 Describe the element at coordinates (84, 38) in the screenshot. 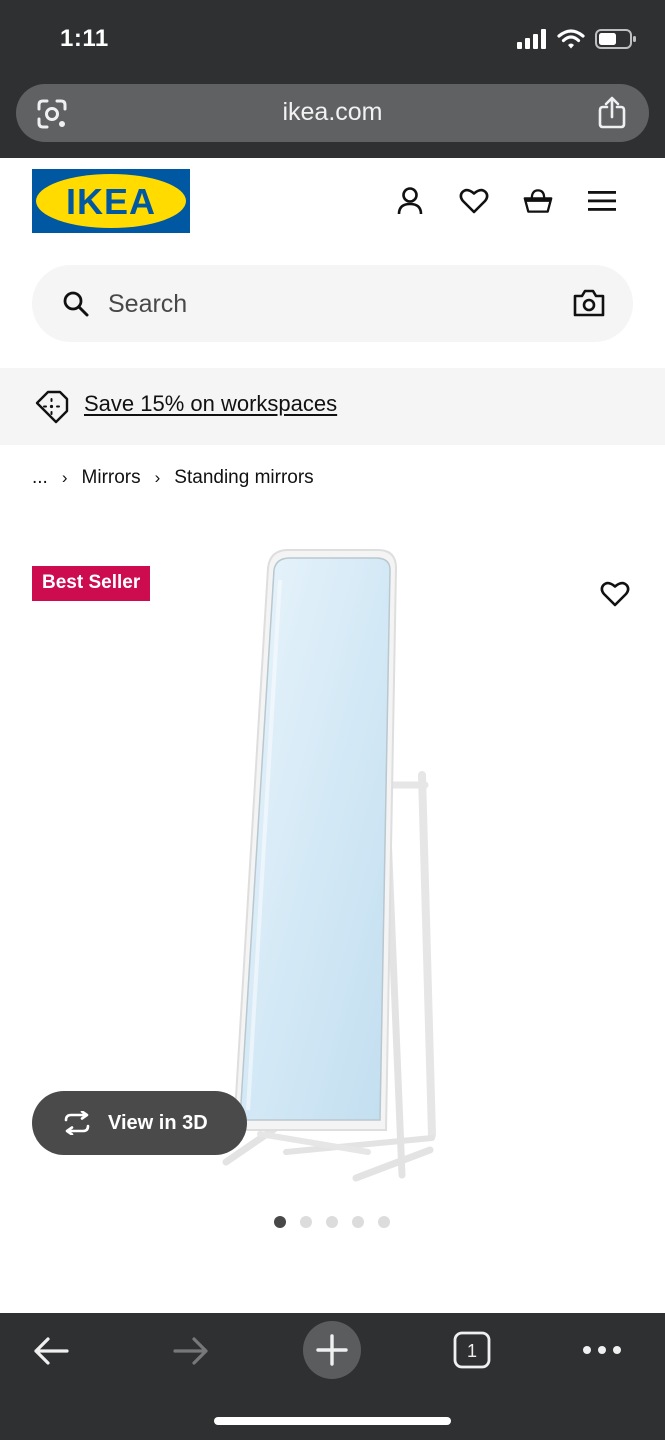

I see `status-time: 1:11` at that location.